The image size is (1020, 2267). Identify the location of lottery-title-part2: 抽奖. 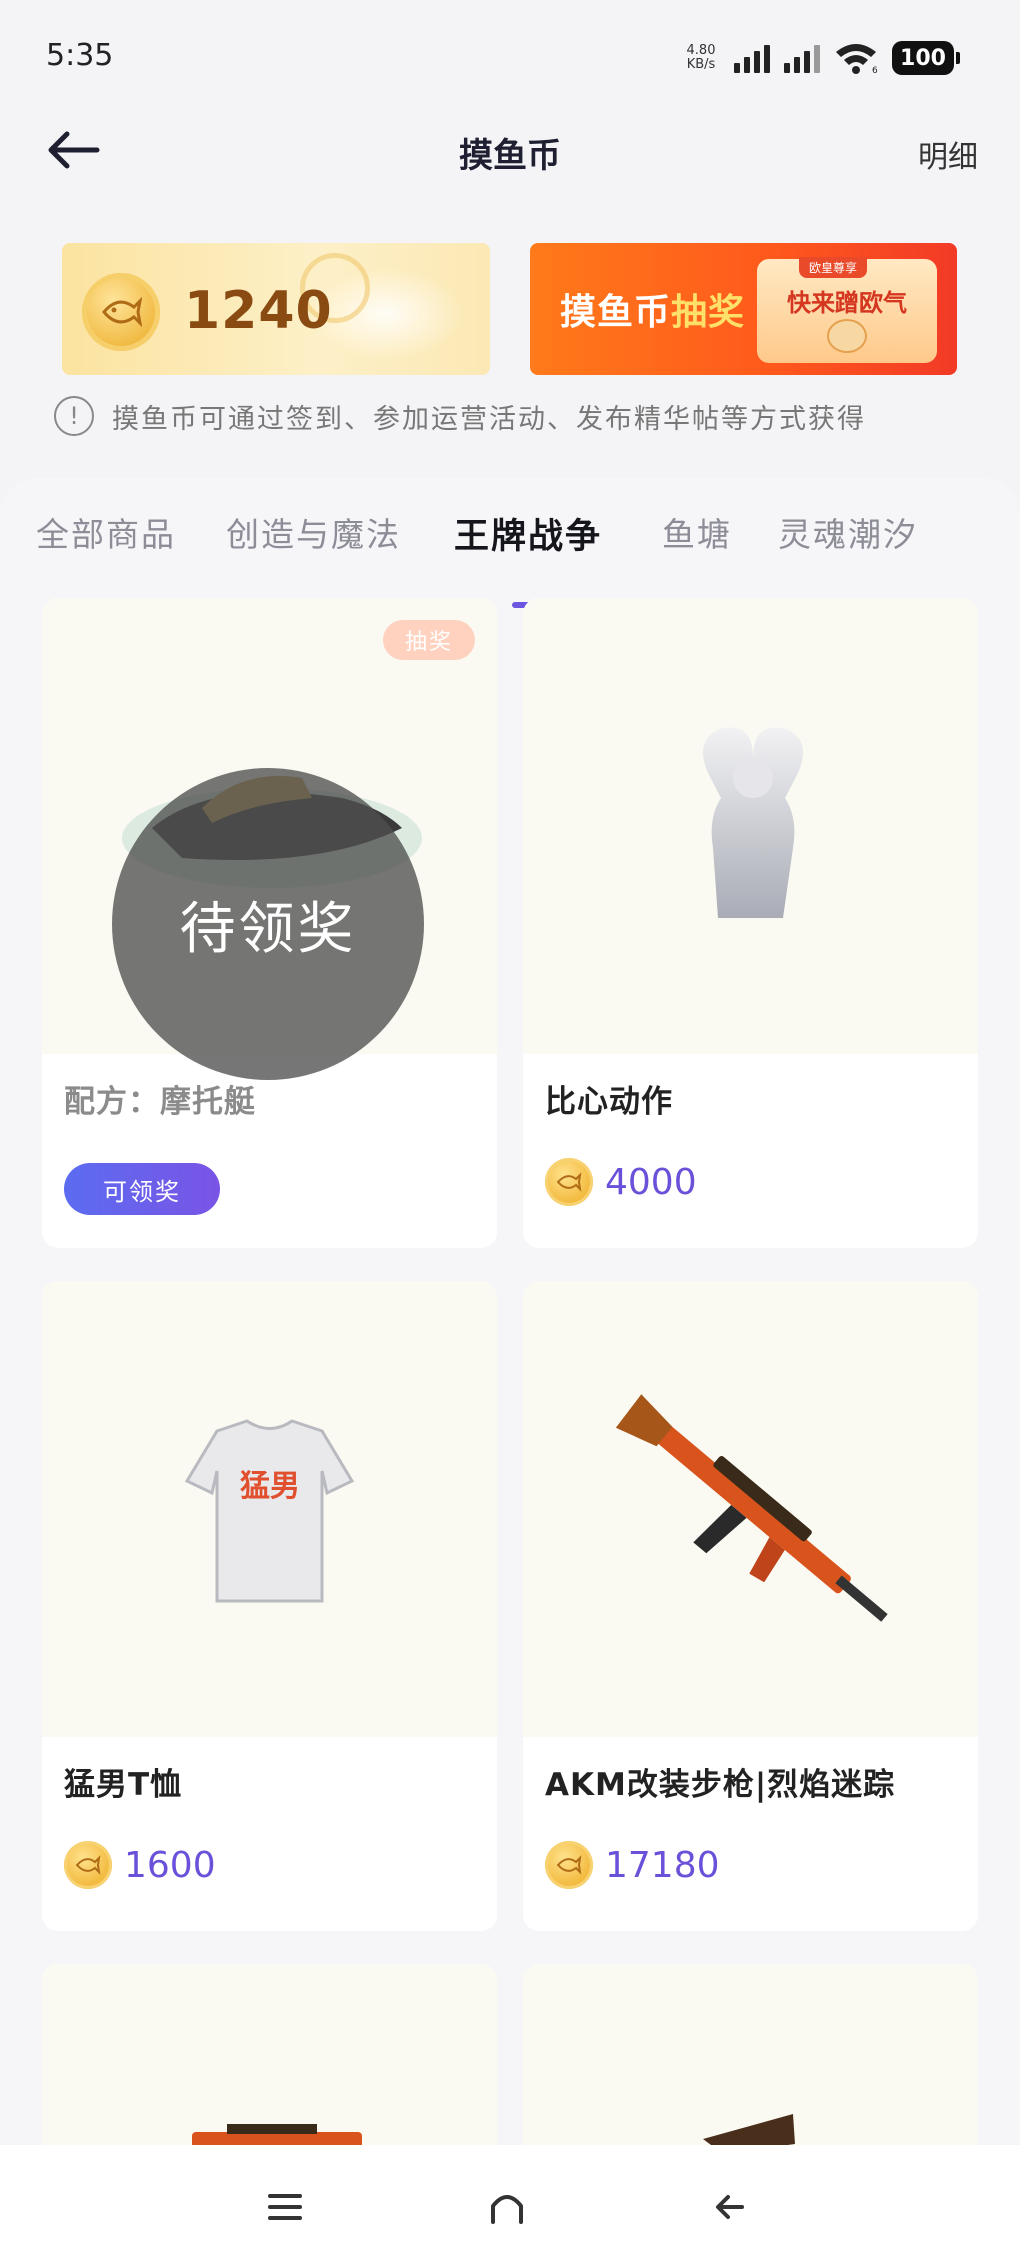
(708, 312).